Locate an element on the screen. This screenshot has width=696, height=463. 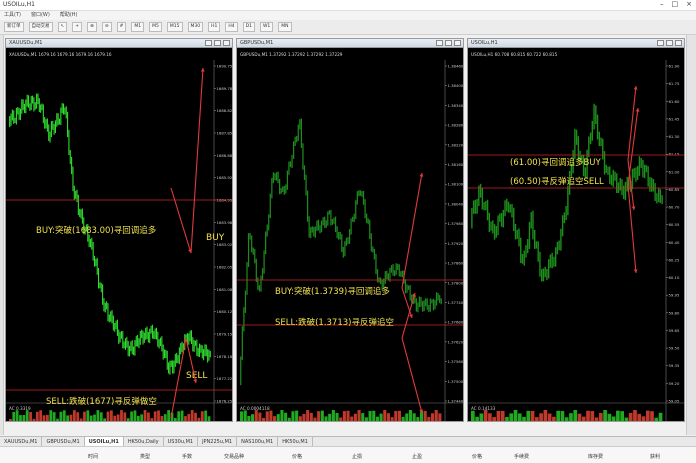
period-mn: MN is located at coordinates (285, 27).